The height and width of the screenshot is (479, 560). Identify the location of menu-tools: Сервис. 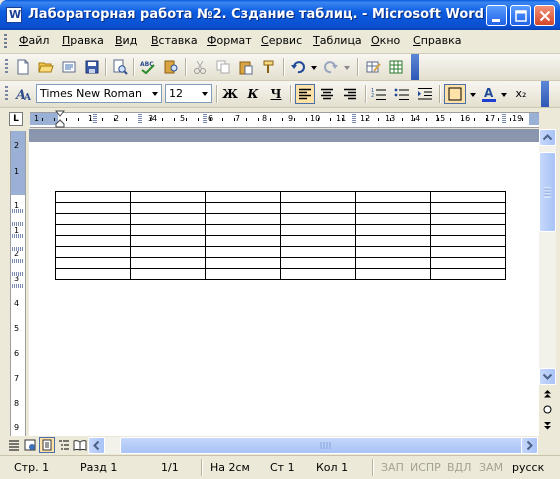
(281, 40).